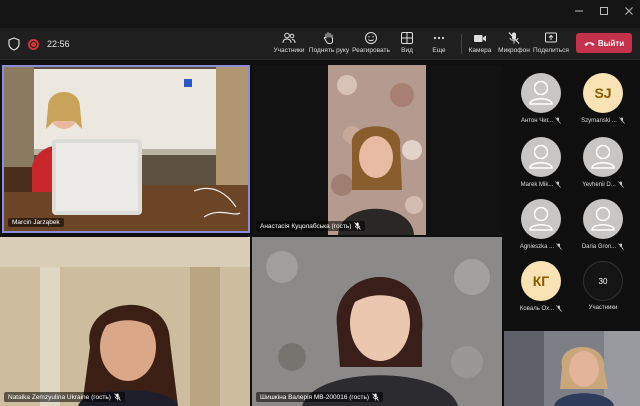 This screenshot has width=640, height=406. Describe the element at coordinates (59, 397) in the screenshot. I see `participant-name: Natalka Zemzyulina Ukraine (гость)` at that location.